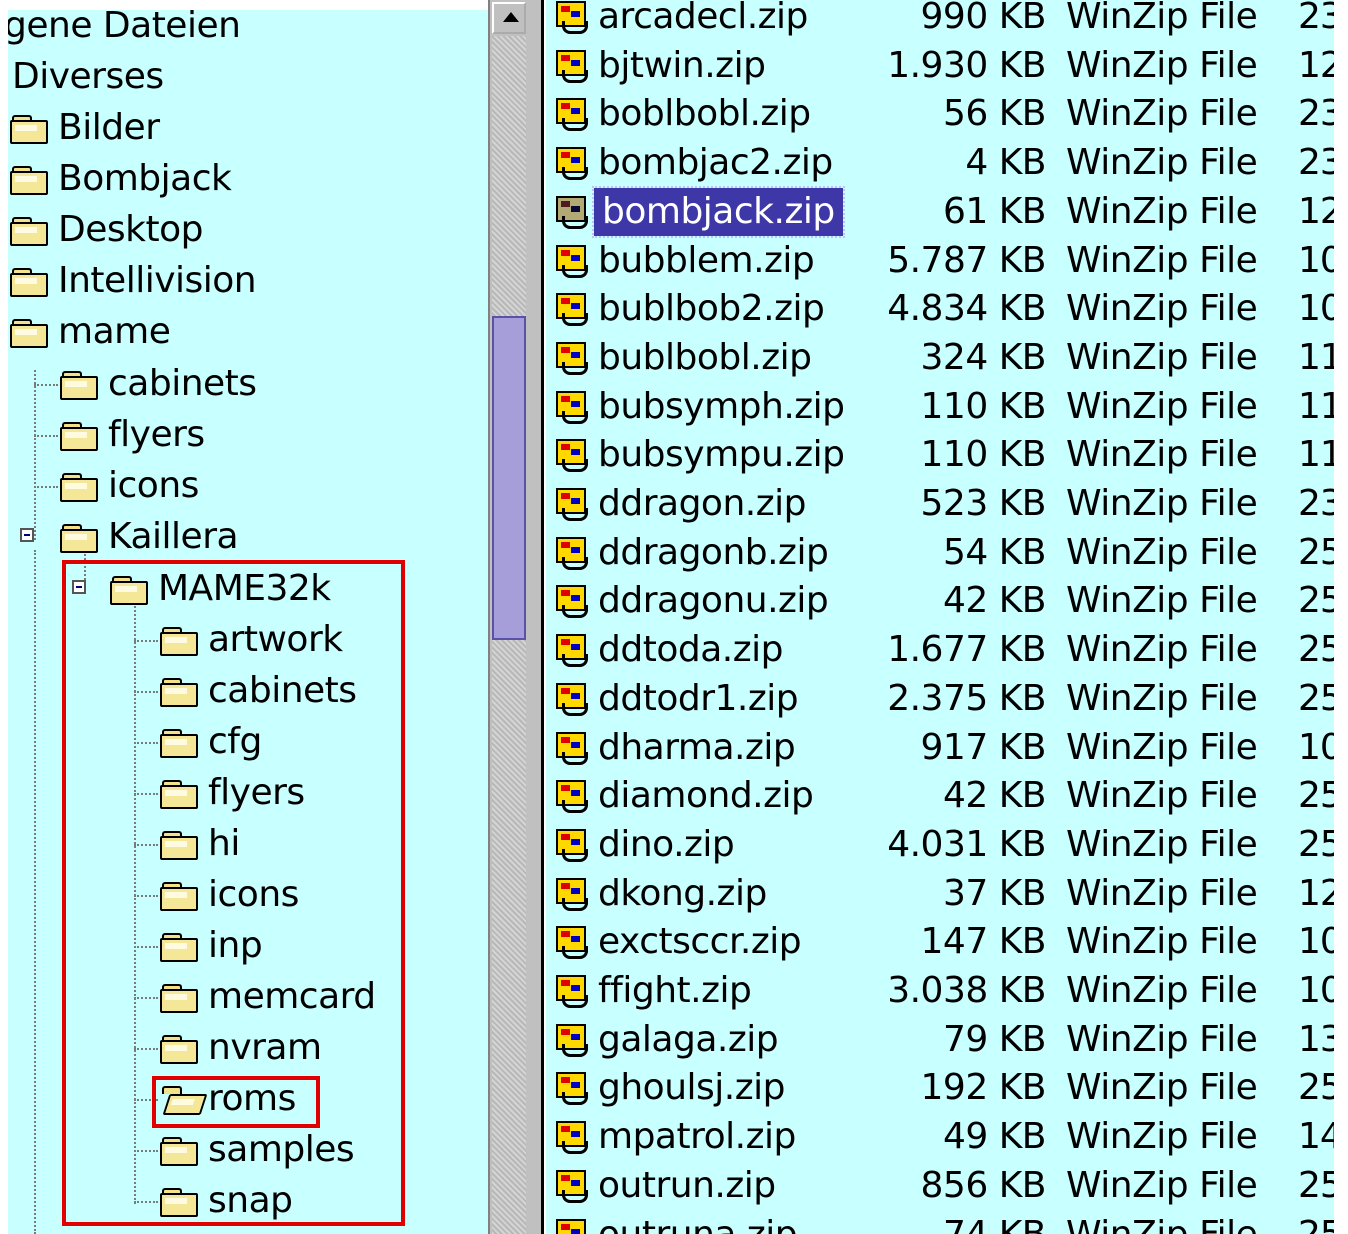 This screenshot has height=1234, width=1348. Describe the element at coordinates (509, 478) in the screenshot. I see `scroll-thumb` at that location.